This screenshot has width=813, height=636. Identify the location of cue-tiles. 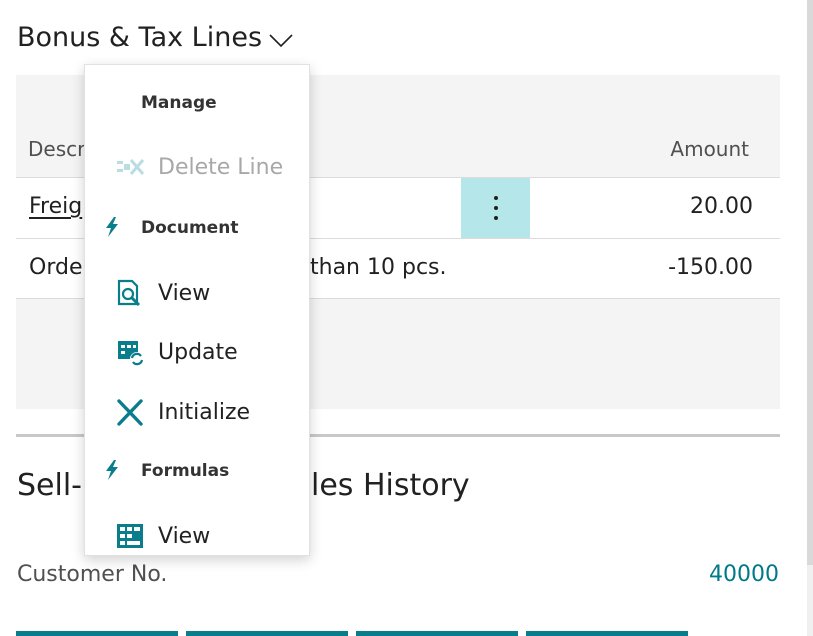
(352, 633).